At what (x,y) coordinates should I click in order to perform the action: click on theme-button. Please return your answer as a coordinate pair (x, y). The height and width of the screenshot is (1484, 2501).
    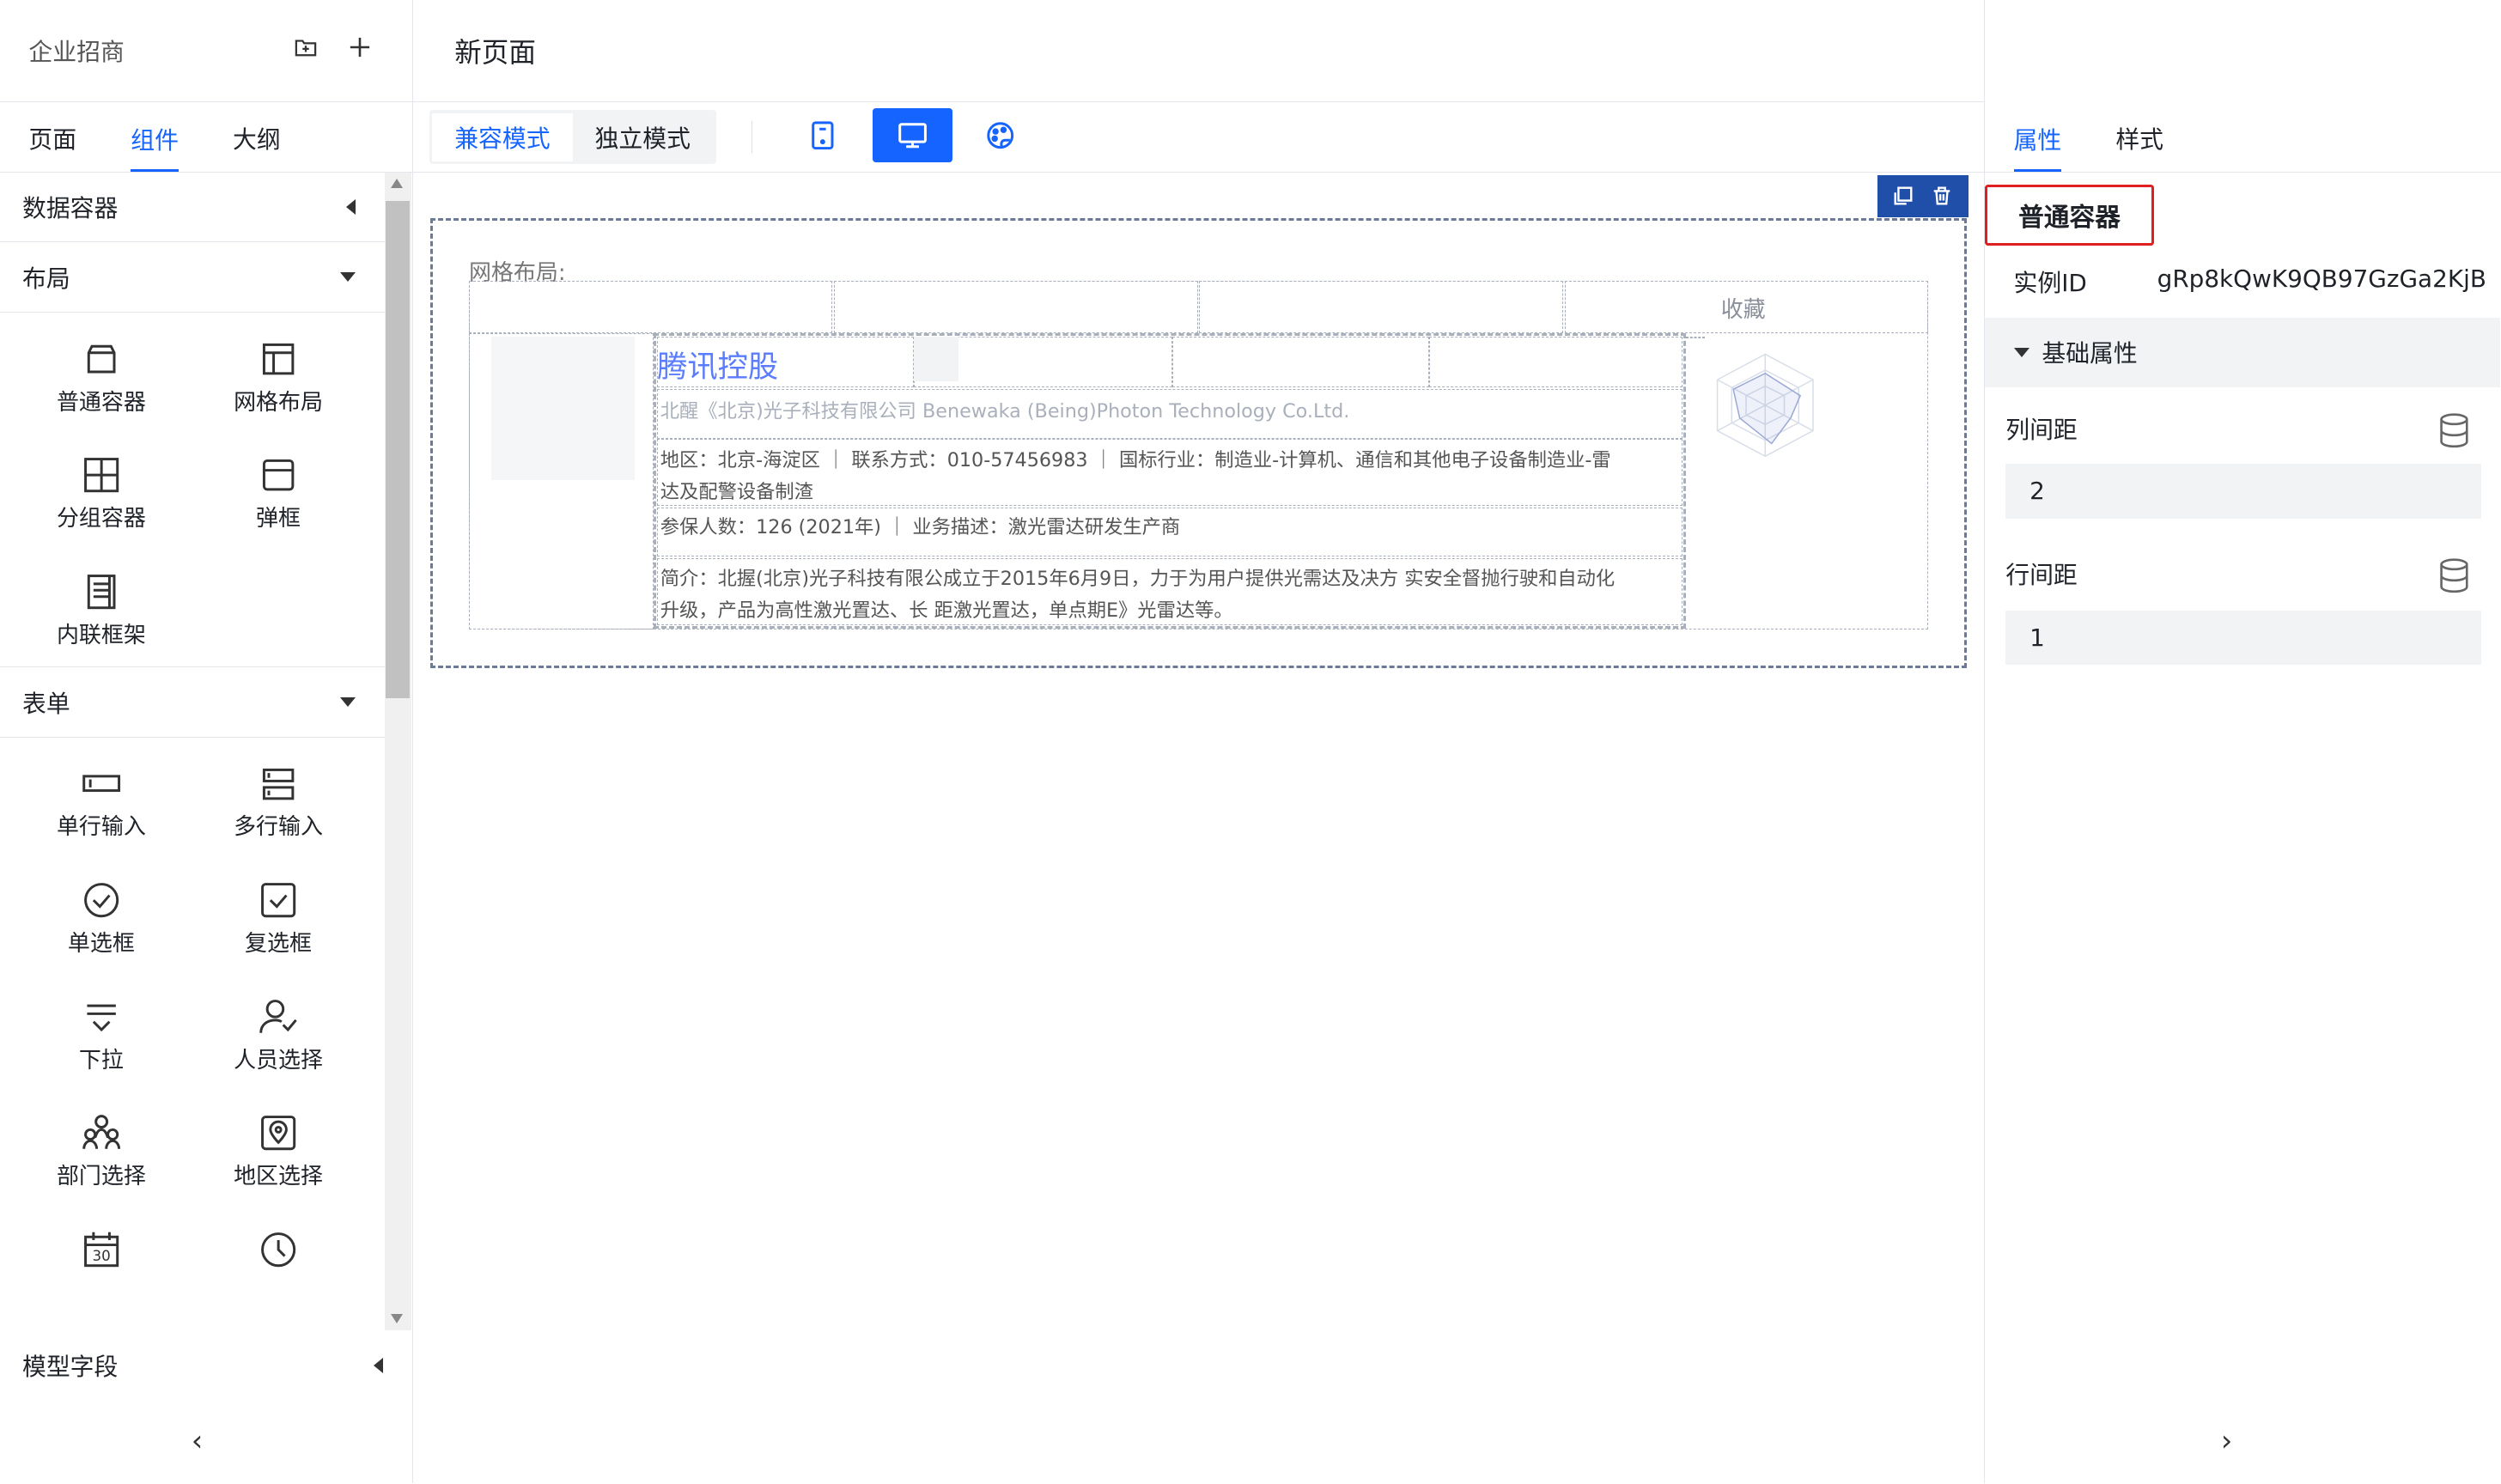
    Looking at the image, I should click on (1000, 135).